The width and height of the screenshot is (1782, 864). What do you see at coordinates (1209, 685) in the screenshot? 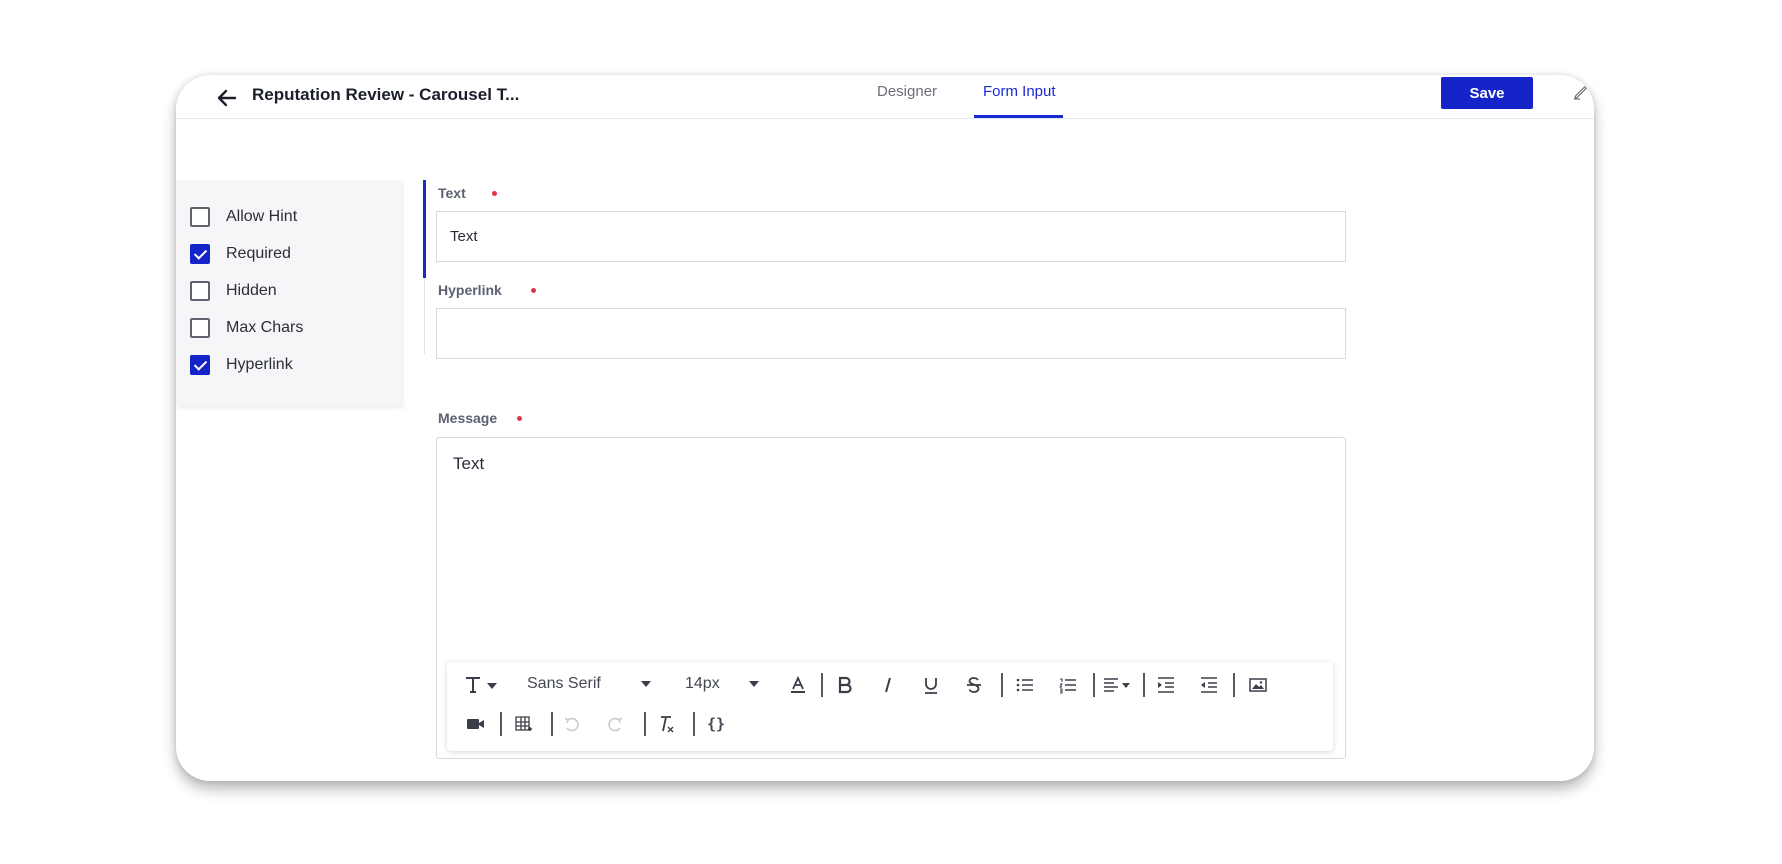
I see `outdent-icon` at bounding box center [1209, 685].